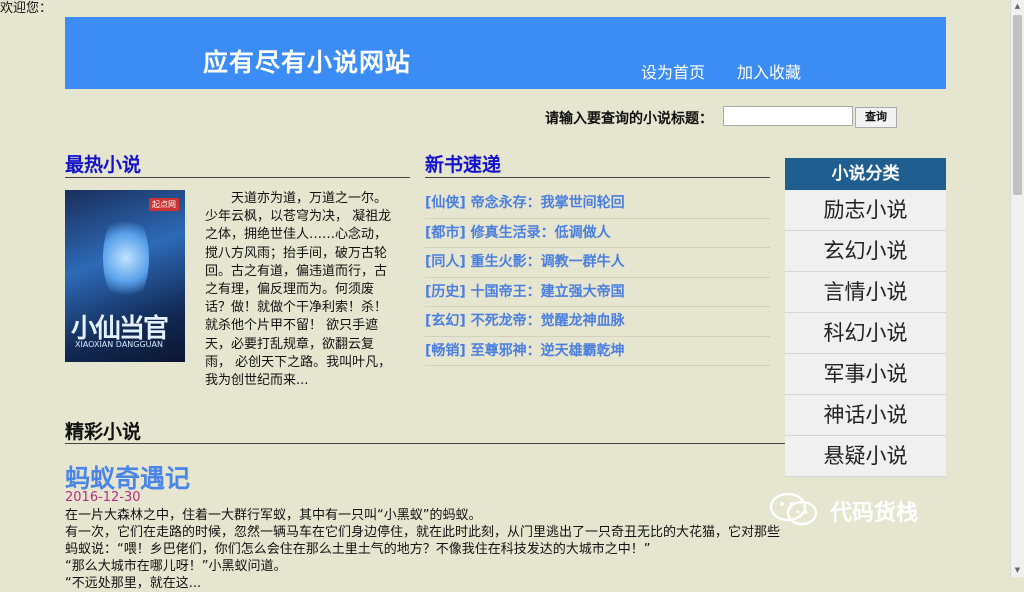 The height and width of the screenshot is (592, 1024). Describe the element at coordinates (597, 292) in the screenshot. I see `new-book-item: [历史] 十国帝王：建立强大帝国` at that location.